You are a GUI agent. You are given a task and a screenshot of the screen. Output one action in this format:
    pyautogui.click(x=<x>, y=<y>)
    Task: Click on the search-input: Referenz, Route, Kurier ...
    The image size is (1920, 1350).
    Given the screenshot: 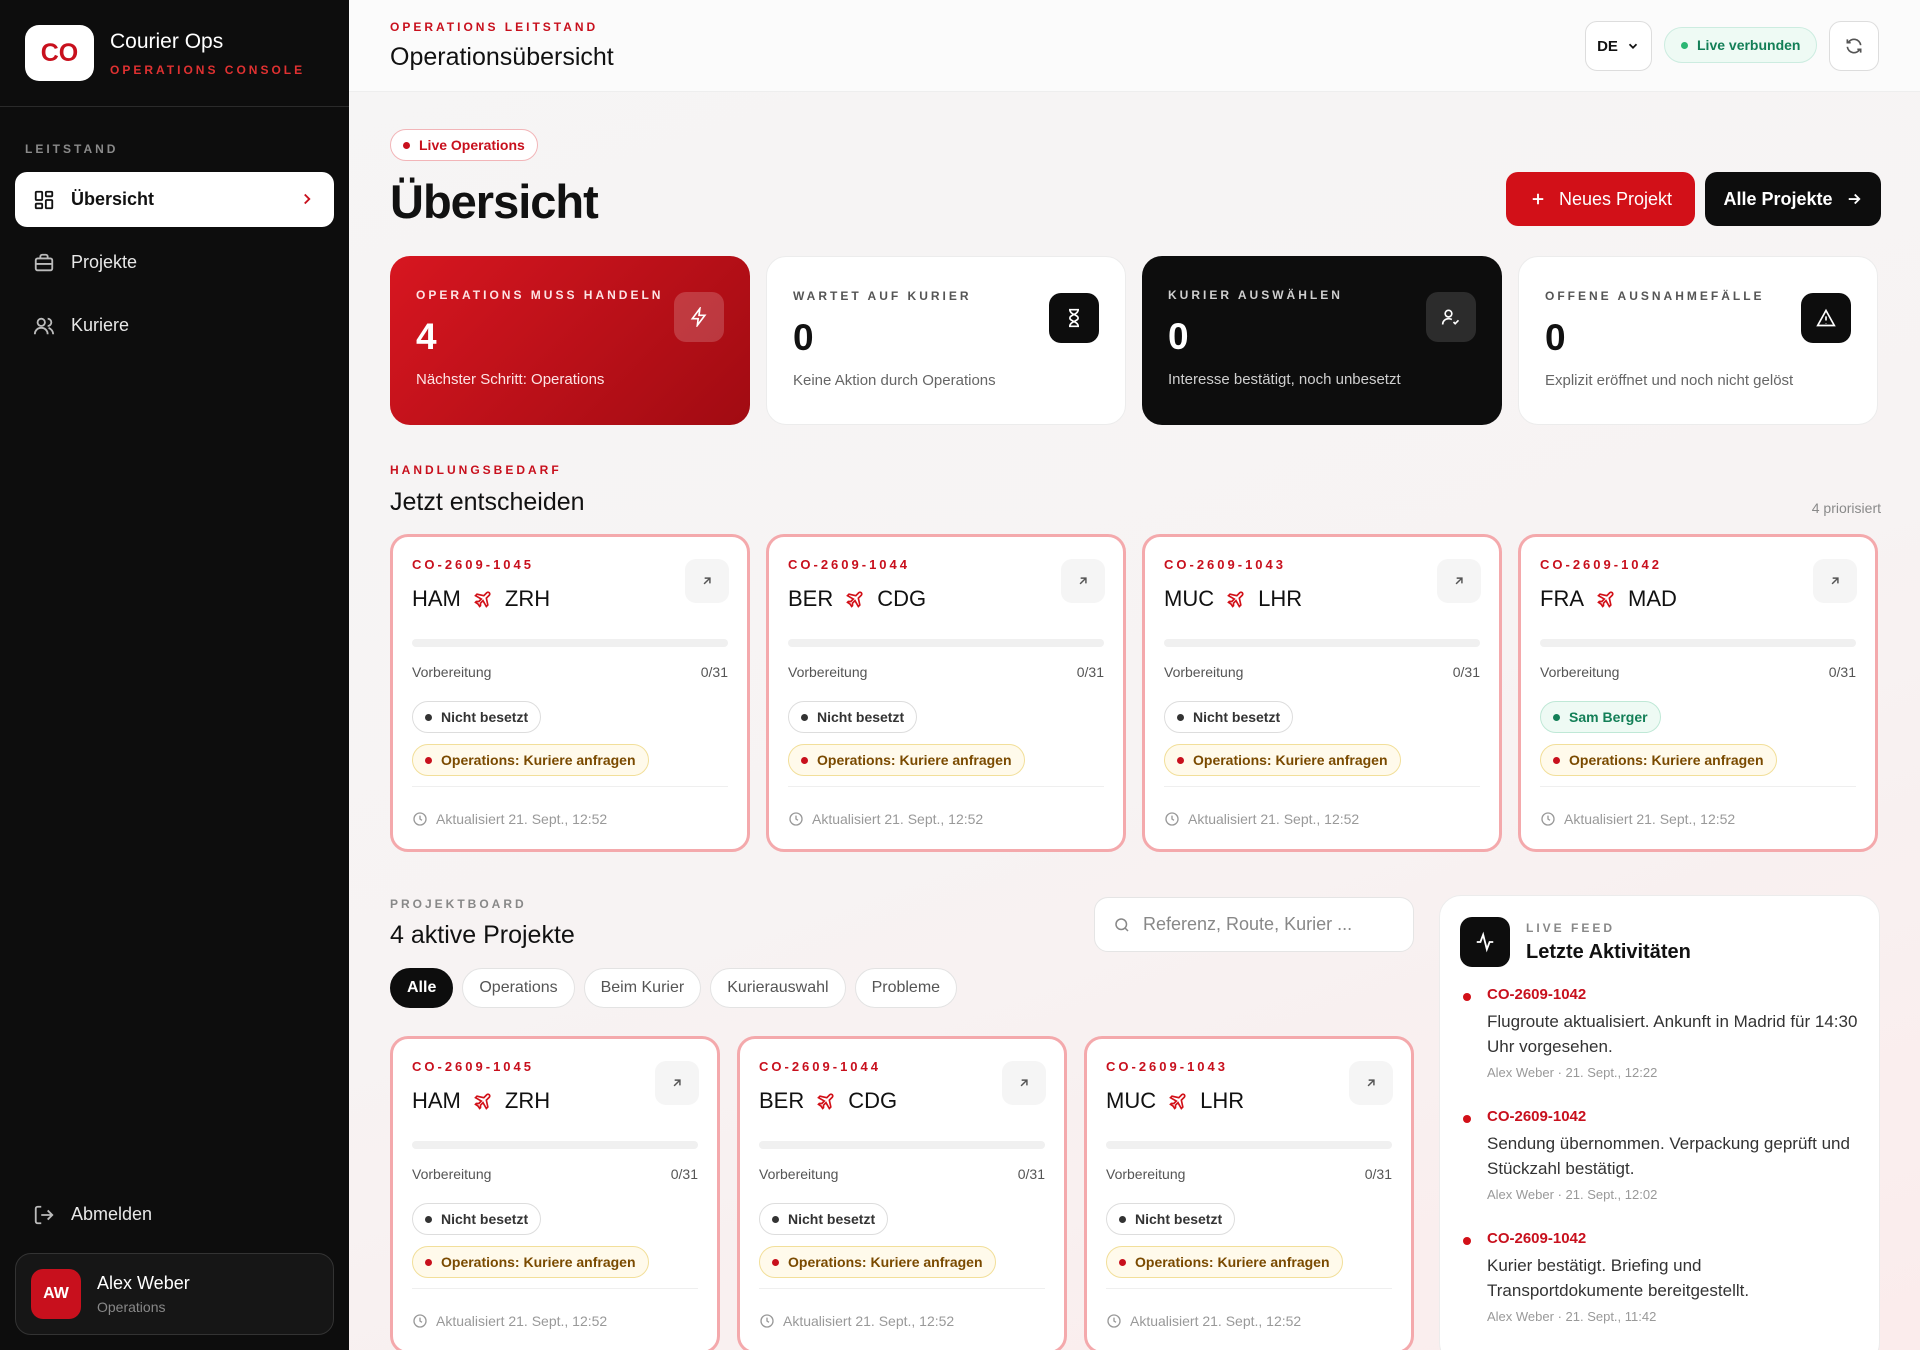 What is the action you would take?
    pyautogui.click(x=1254, y=924)
    